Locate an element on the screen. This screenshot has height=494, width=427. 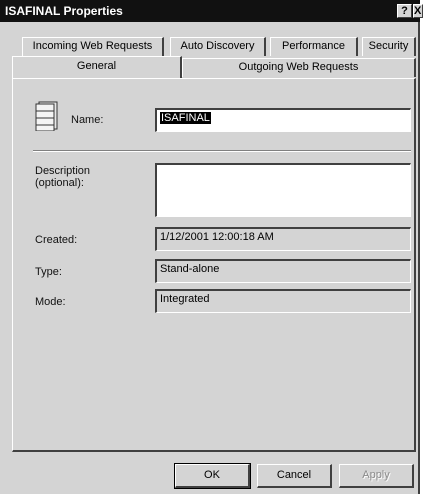
tab-outgoing-web-requests: Outgoing Web Requests is located at coordinates (299, 67).